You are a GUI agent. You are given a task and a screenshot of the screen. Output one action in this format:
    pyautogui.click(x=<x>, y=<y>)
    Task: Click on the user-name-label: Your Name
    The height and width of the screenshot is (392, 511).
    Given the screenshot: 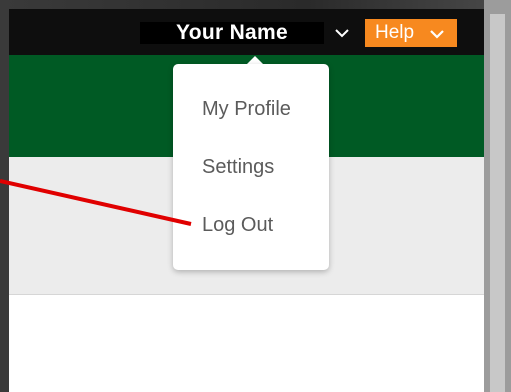 What is the action you would take?
    pyautogui.click(x=232, y=33)
    